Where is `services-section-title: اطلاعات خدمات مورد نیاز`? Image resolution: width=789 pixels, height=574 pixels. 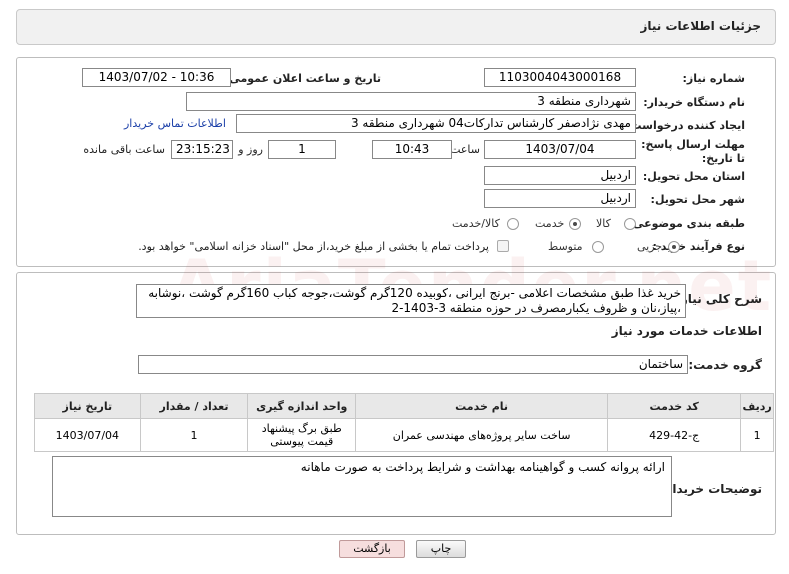 services-section-title: اطلاعات خدمات مورد نیاز is located at coordinates (686, 331).